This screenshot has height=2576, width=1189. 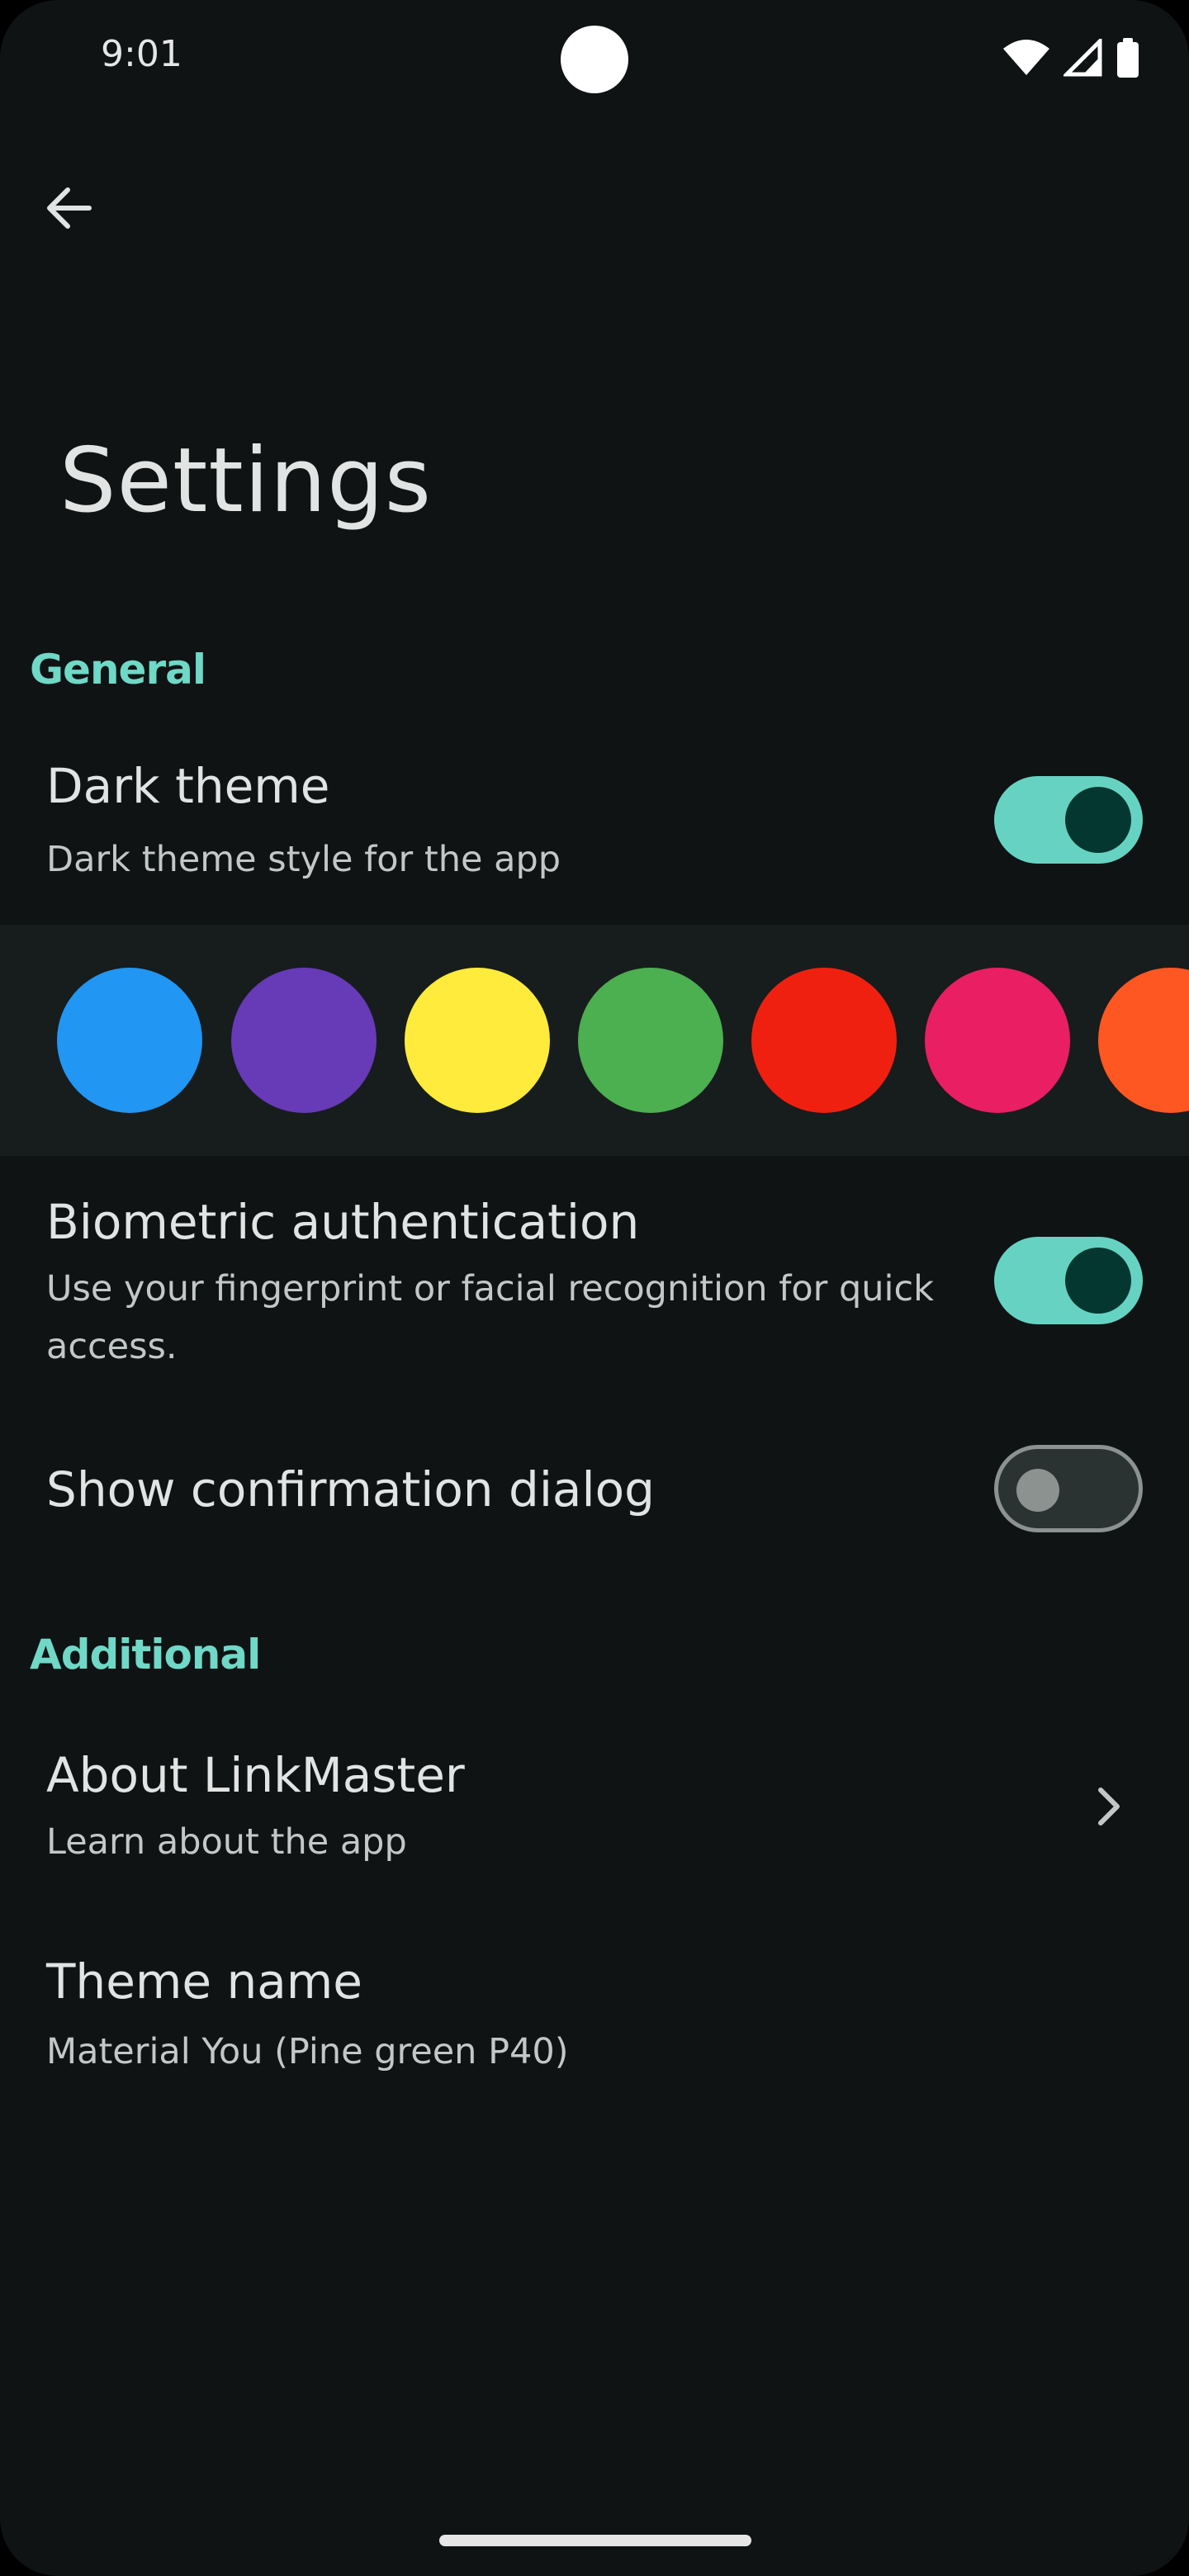 What do you see at coordinates (1127, 59) in the screenshot?
I see `battery-icon` at bounding box center [1127, 59].